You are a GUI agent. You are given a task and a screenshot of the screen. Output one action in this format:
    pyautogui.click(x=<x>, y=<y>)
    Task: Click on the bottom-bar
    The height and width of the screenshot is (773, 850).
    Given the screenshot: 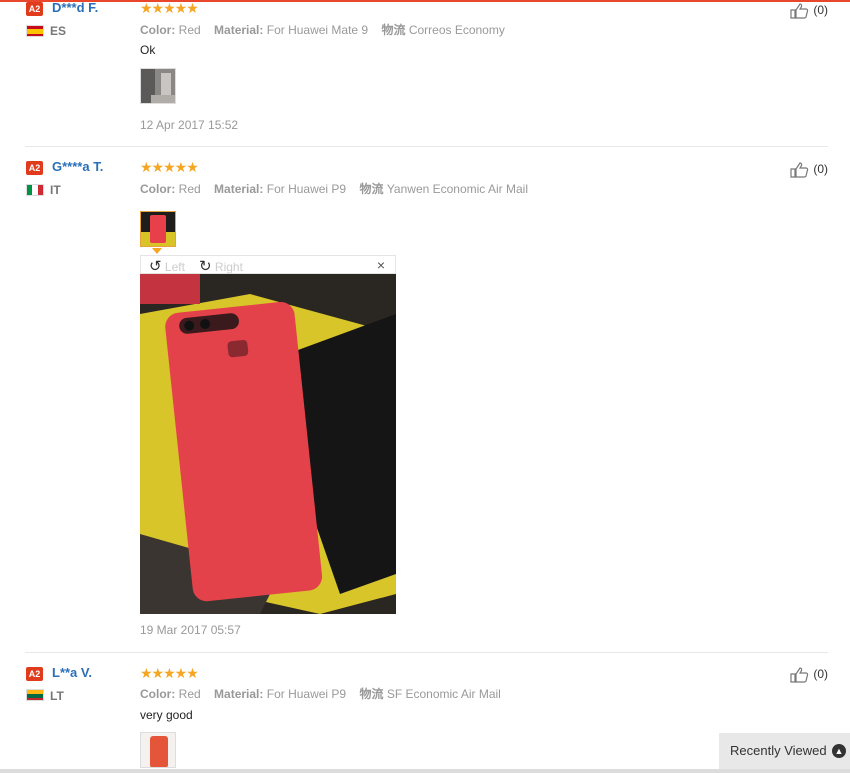 What is the action you would take?
    pyautogui.click(x=425, y=771)
    